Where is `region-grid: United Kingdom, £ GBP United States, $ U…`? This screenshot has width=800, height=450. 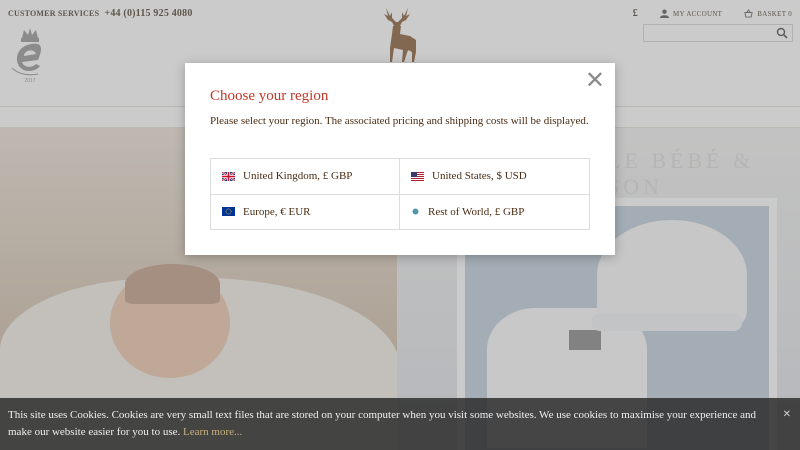
region-grid: United Kingdom, £ GBP United States, $ U… is located at coordinates (400, 194).